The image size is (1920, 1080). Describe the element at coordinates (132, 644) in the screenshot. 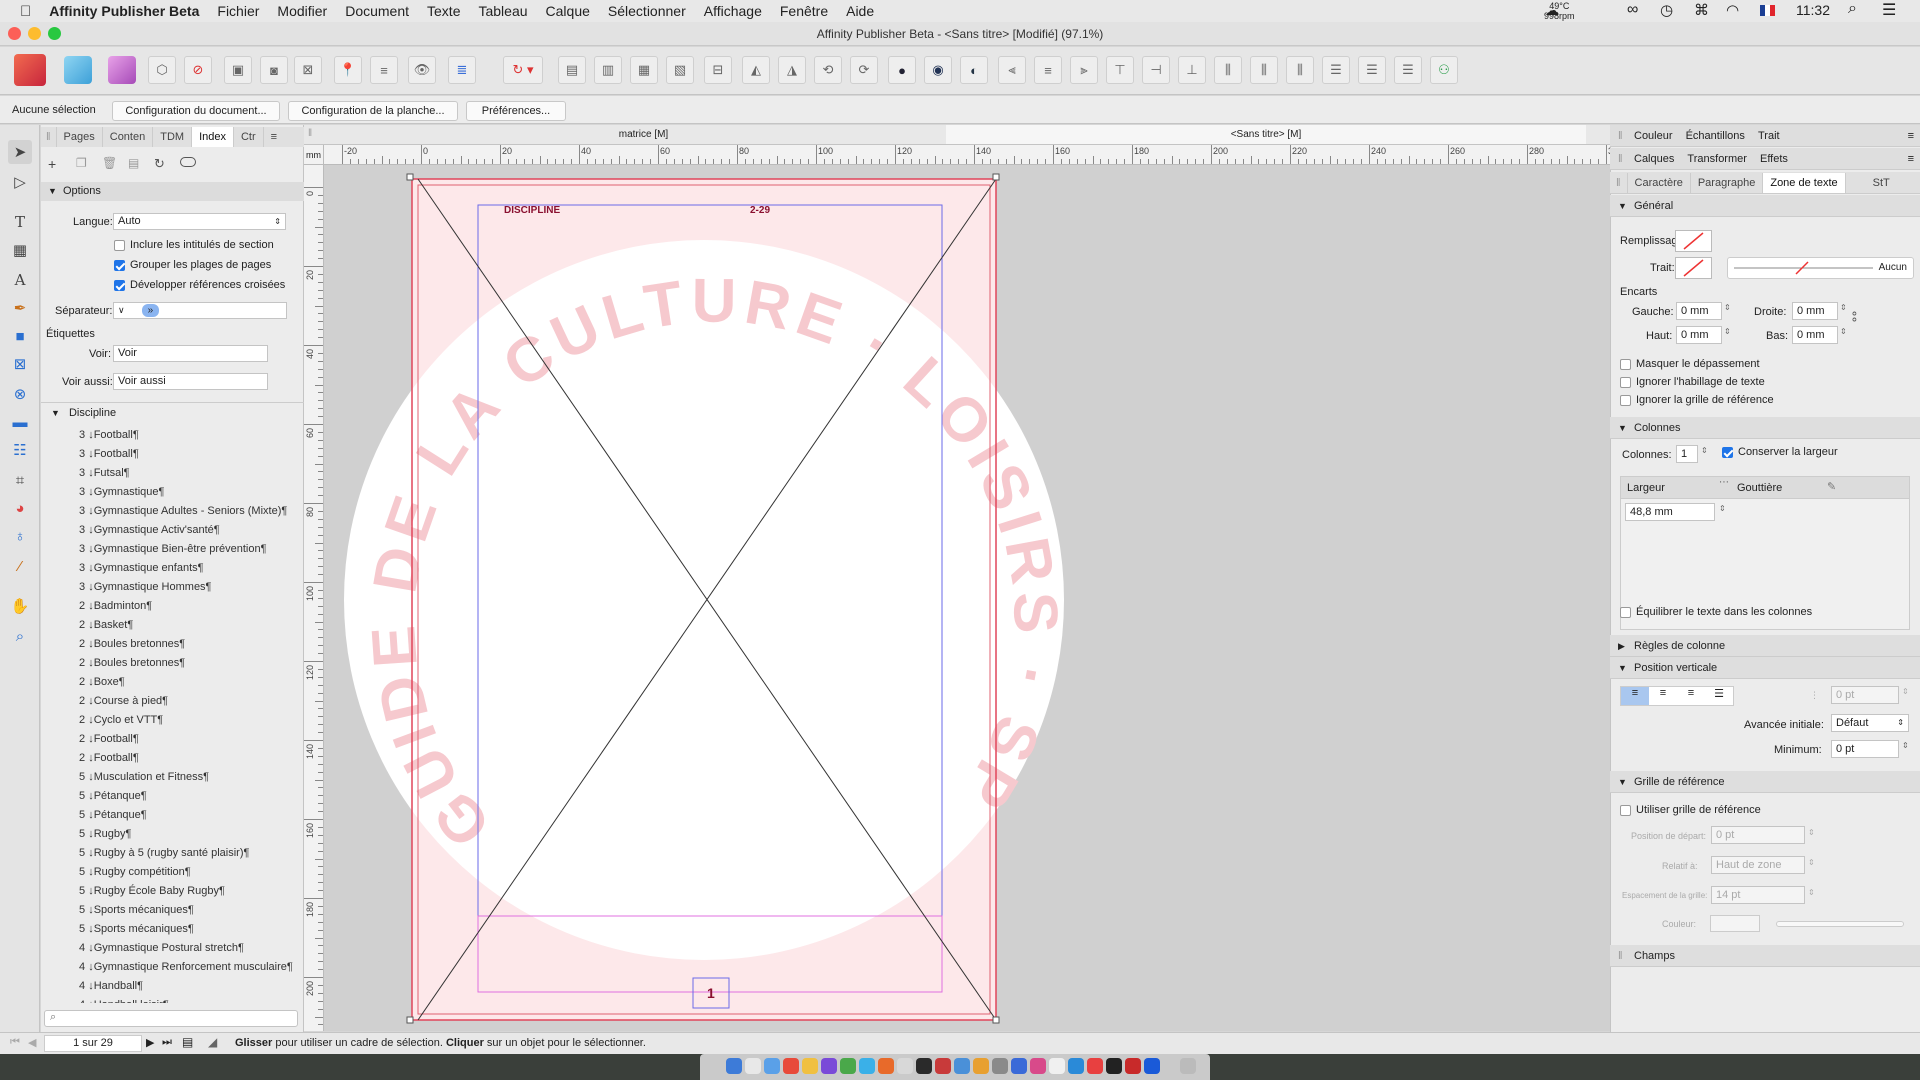

I see `index-entry: 2 ↓Boules bretonnes¶` at that location.